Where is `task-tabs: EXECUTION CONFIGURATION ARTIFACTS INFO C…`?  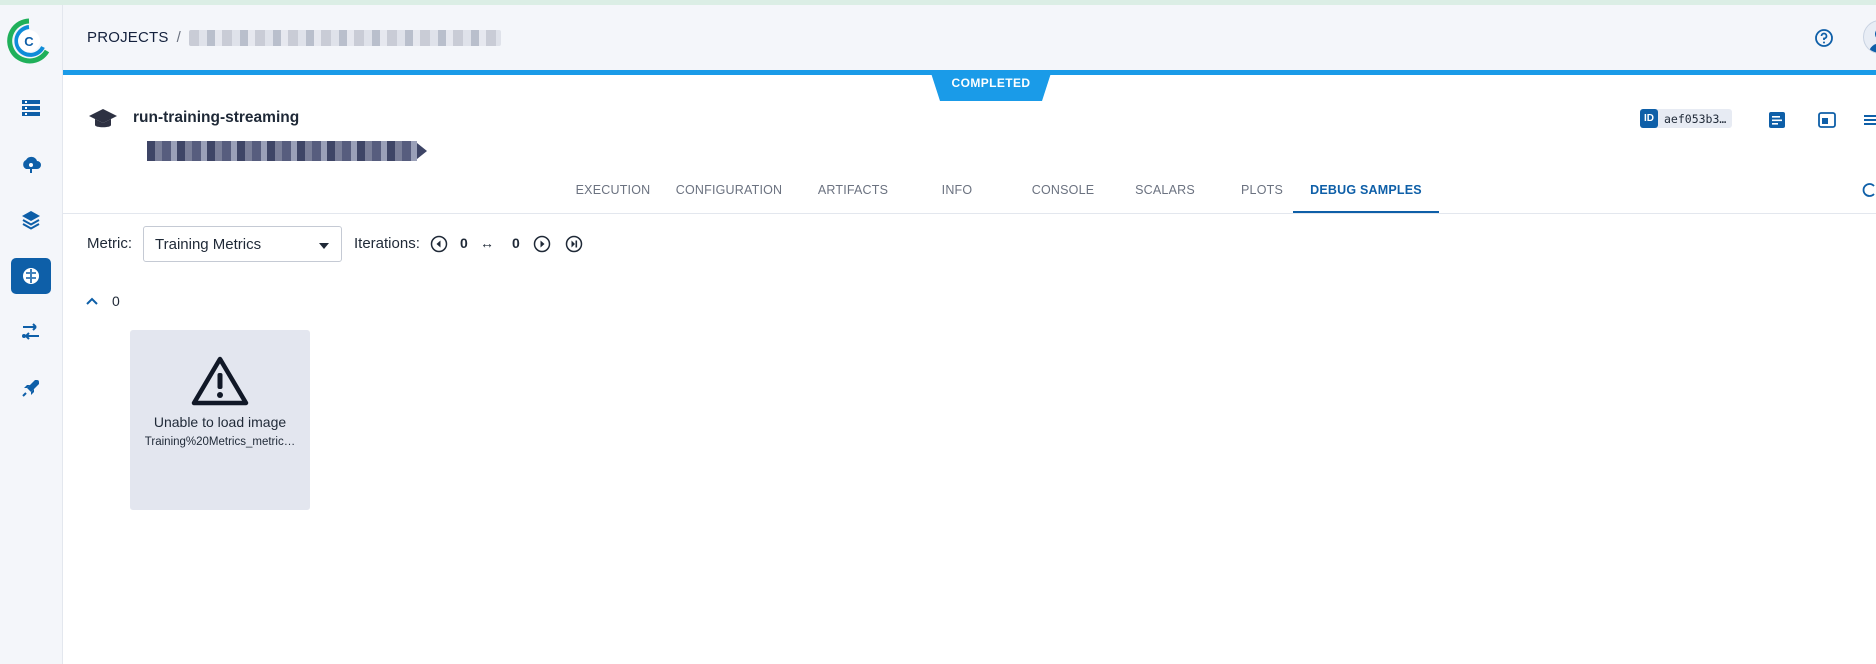
task-tabs: EXECUTION CONFIGURATION ARTIFACTS INFO C… is located at coordinates (969, 193).